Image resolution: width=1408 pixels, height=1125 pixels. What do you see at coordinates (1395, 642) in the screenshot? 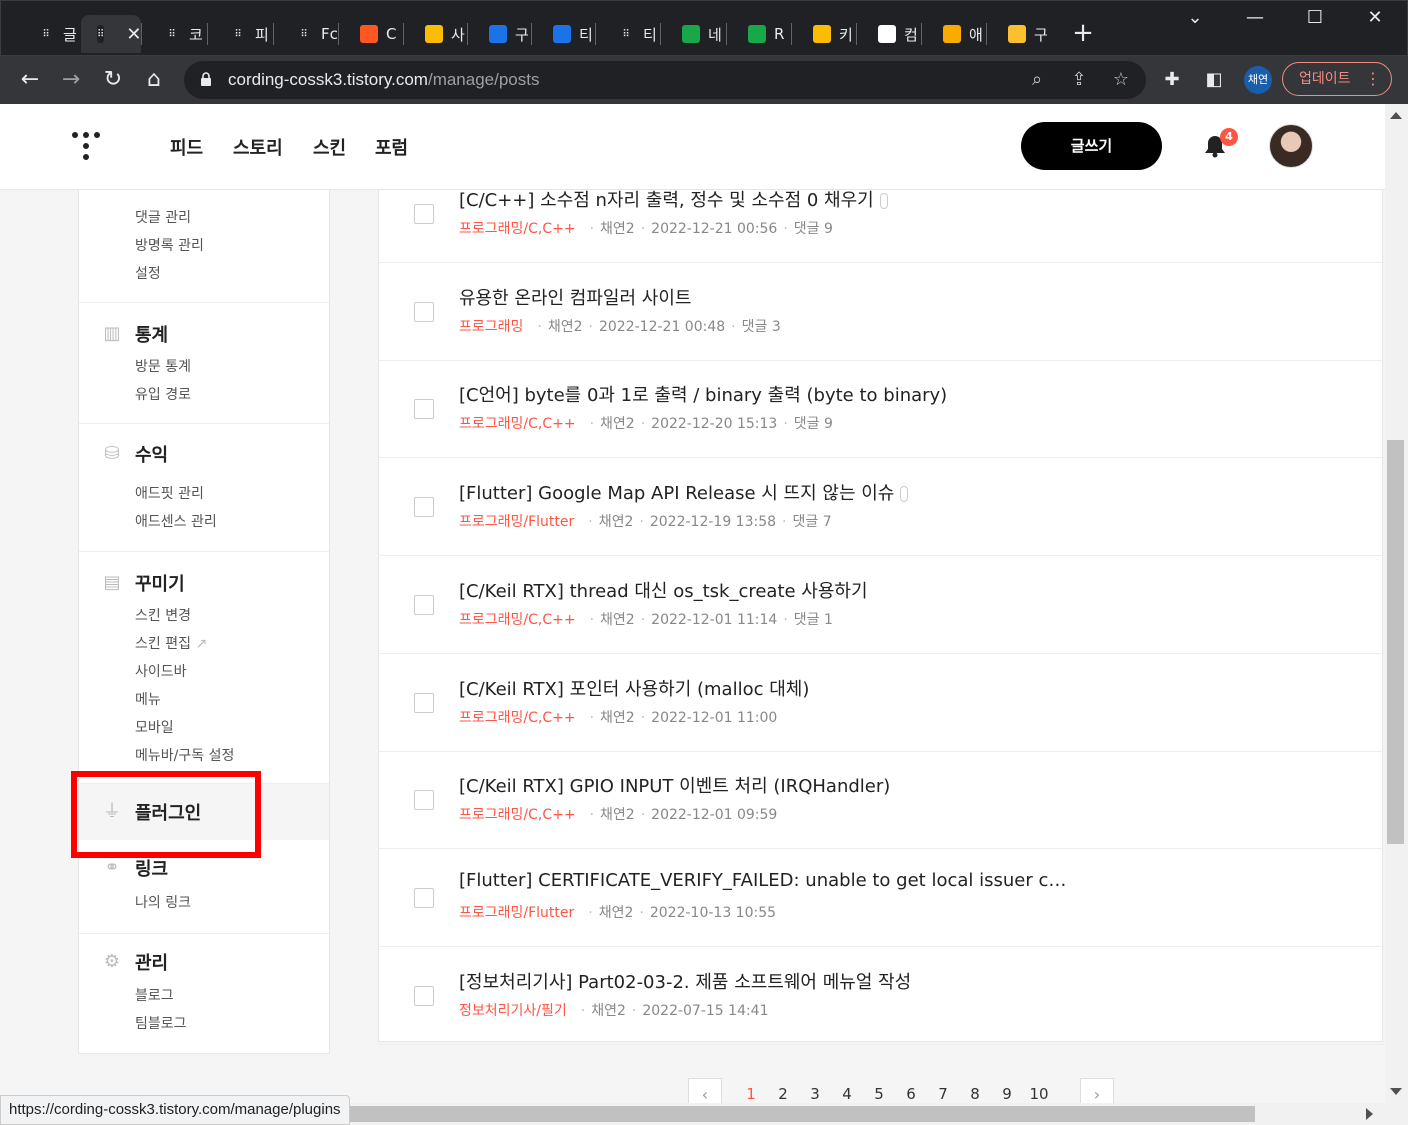
I see `scrollbar-thumb` at bounding box center [1395, 642].